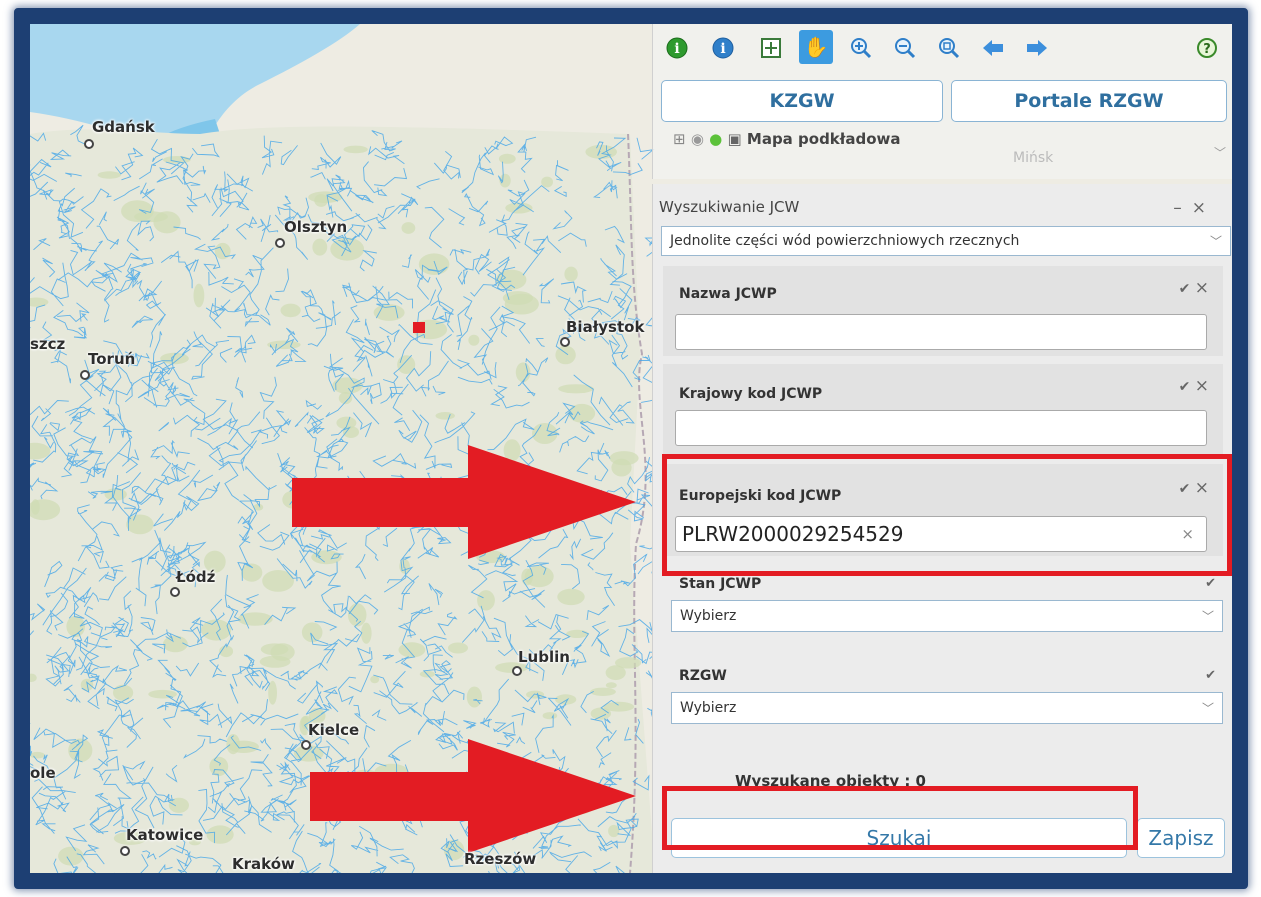 This screenshot has height=897, width=1261. Describe the element at coordinates (263, 864) in the screenshot. I see `city-krakow: Kraków` at that location.